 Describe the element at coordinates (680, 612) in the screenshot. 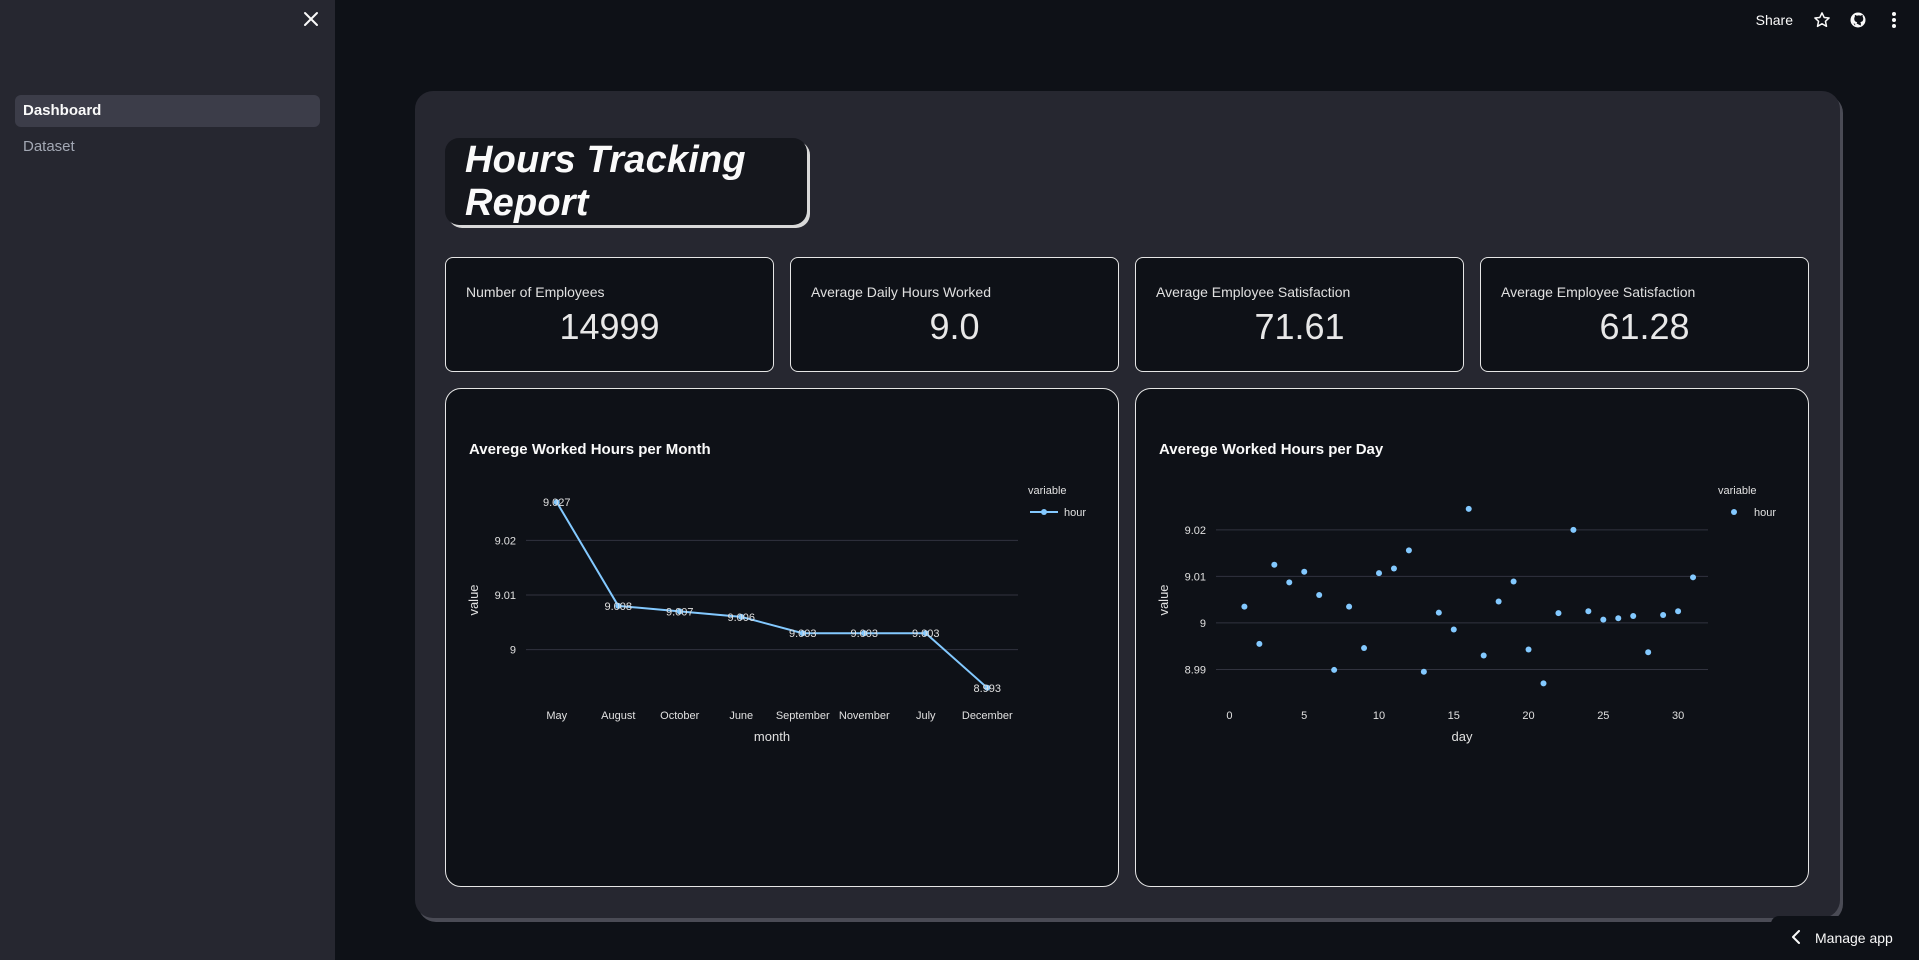

I see `data-label: 9.007` at that location.